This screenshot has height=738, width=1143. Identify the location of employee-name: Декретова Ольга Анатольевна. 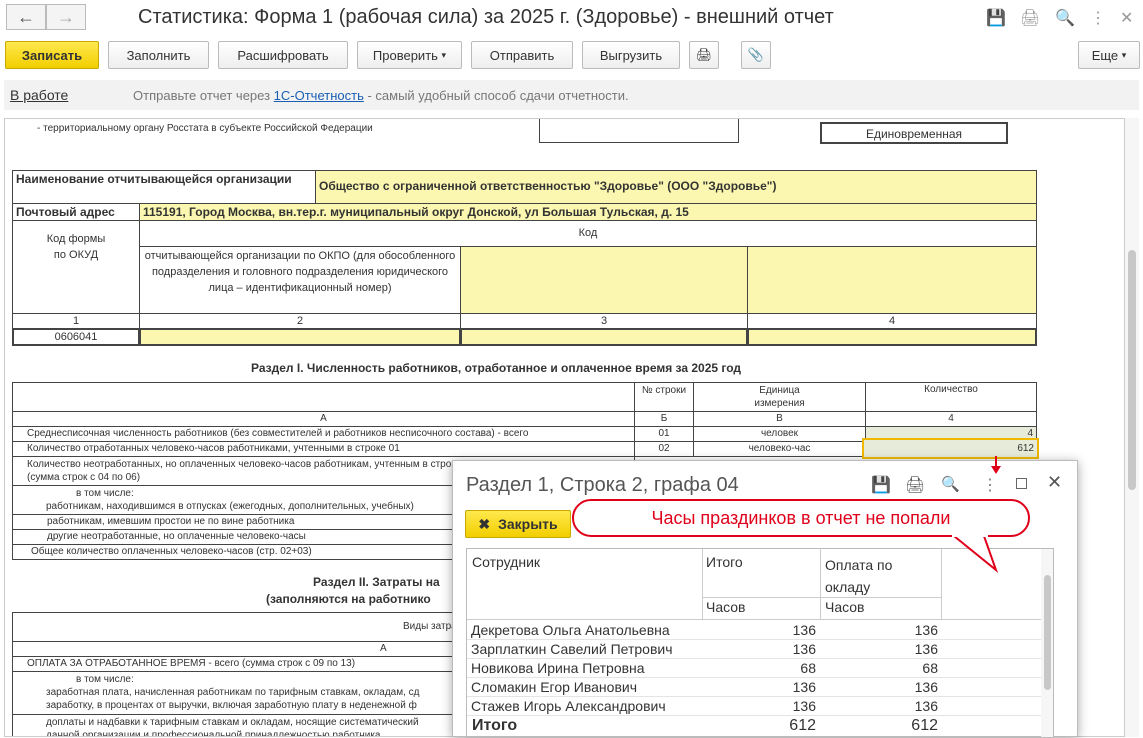
(570, 630).